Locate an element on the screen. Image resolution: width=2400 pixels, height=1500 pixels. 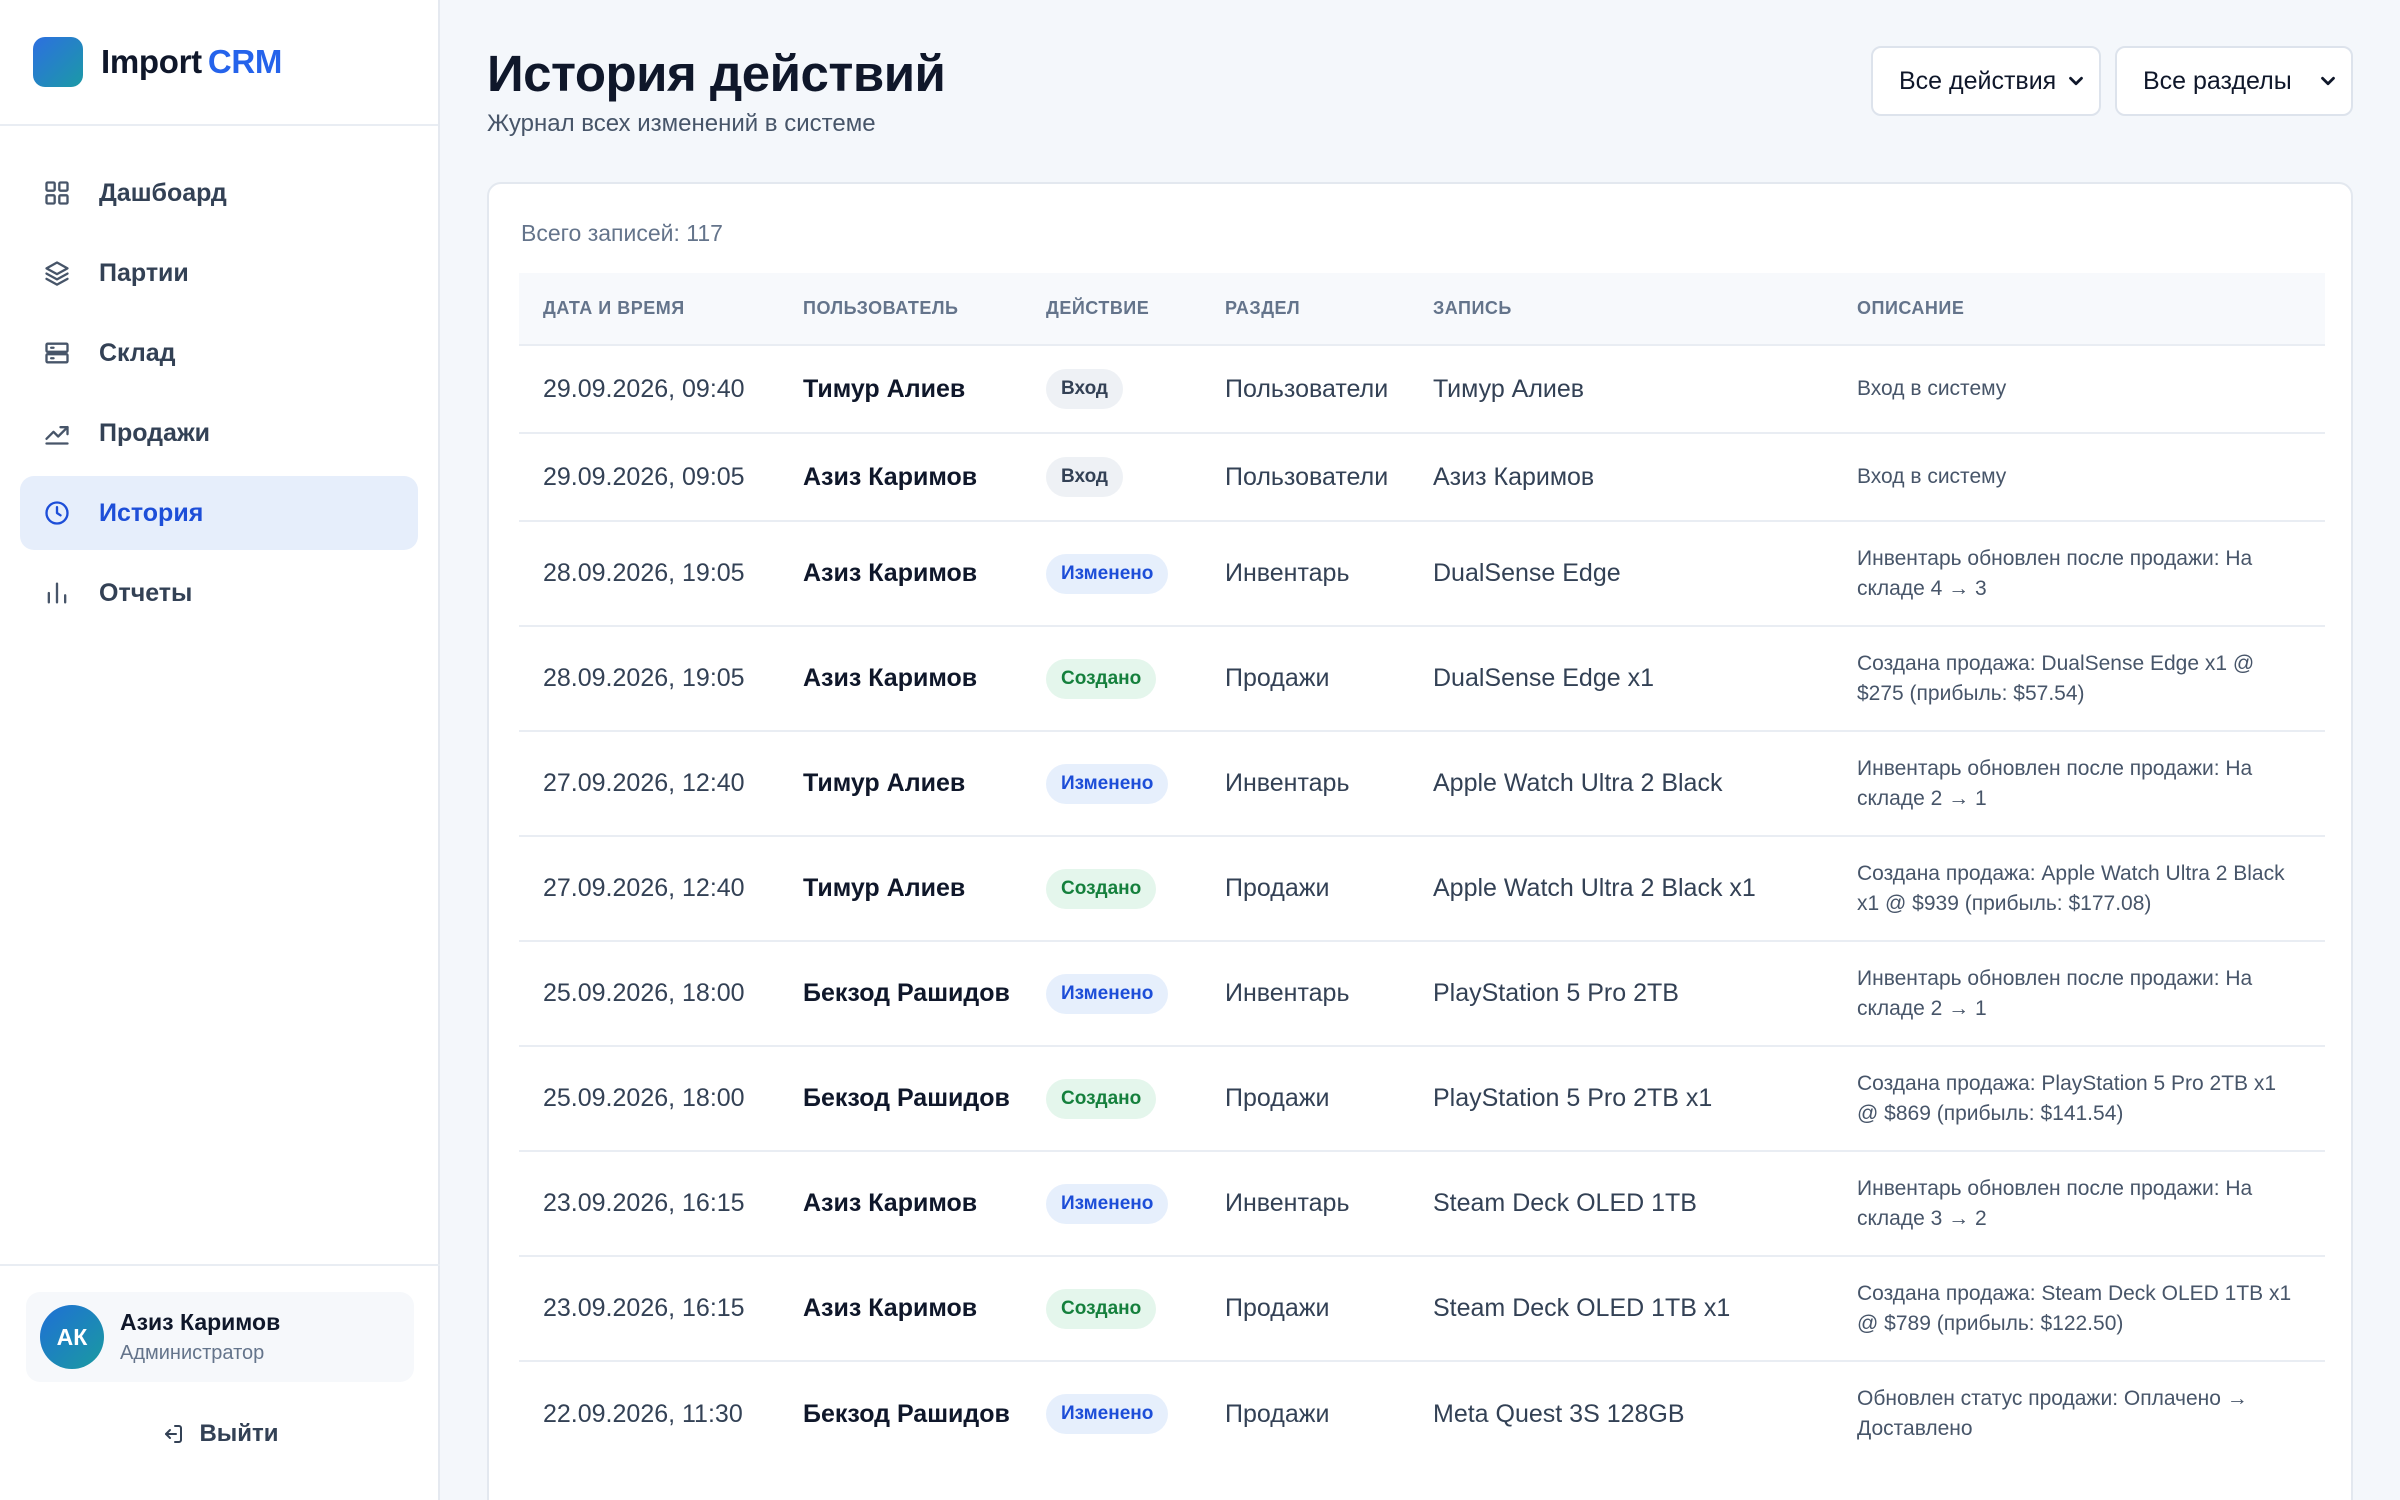
column-header-record: Запись is located at coordinates (1621, 309).